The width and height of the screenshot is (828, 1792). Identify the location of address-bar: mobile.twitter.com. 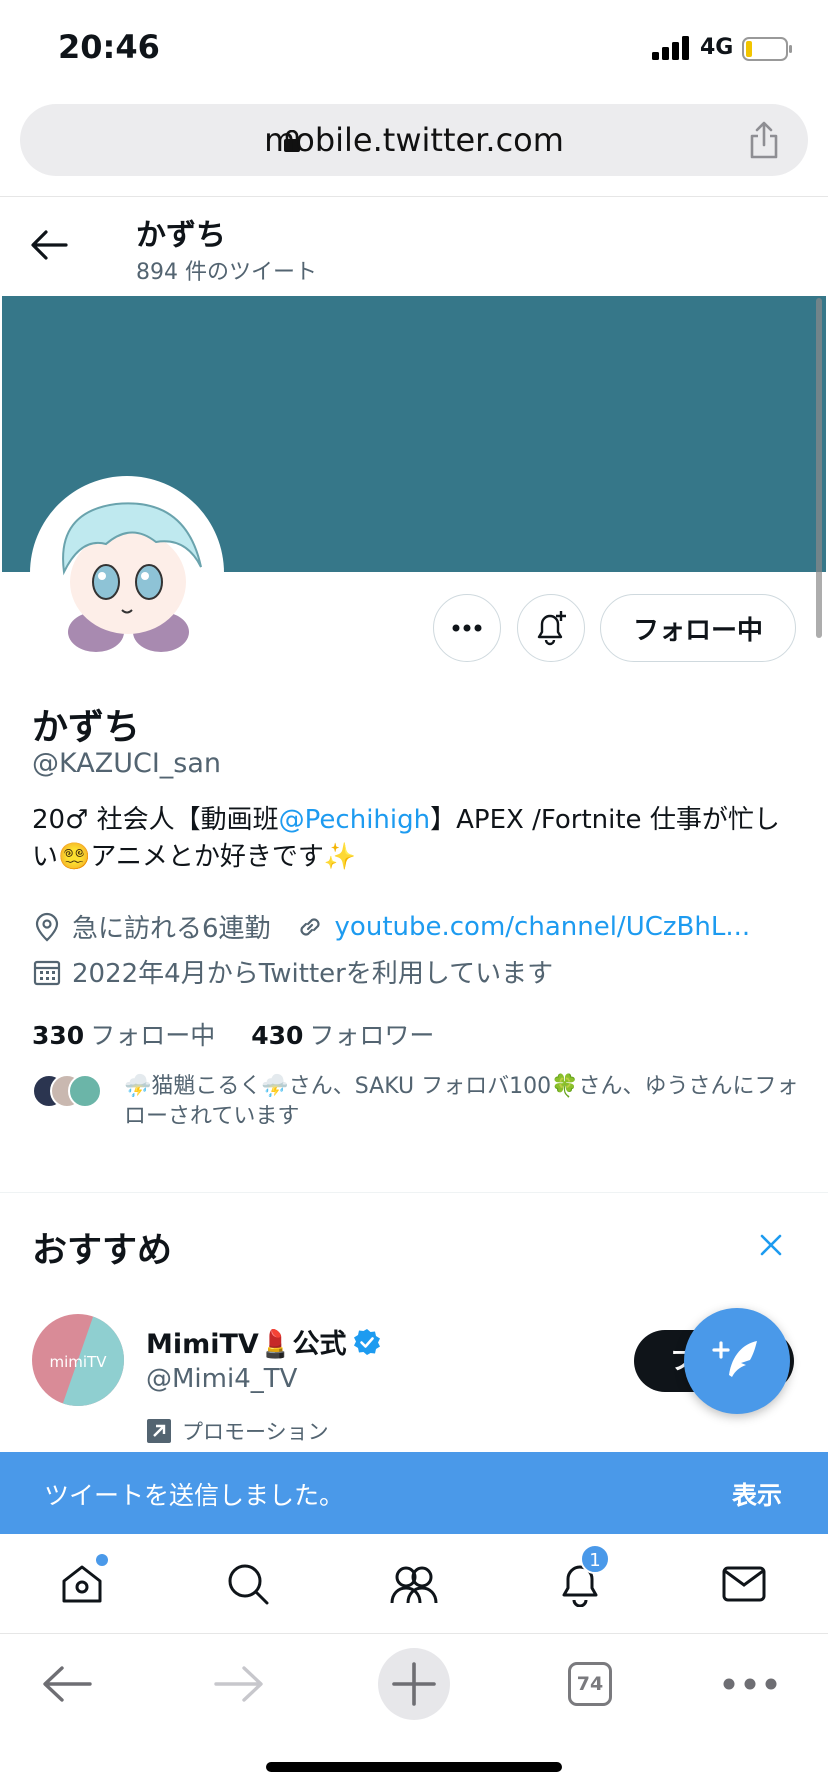
(414, 140).